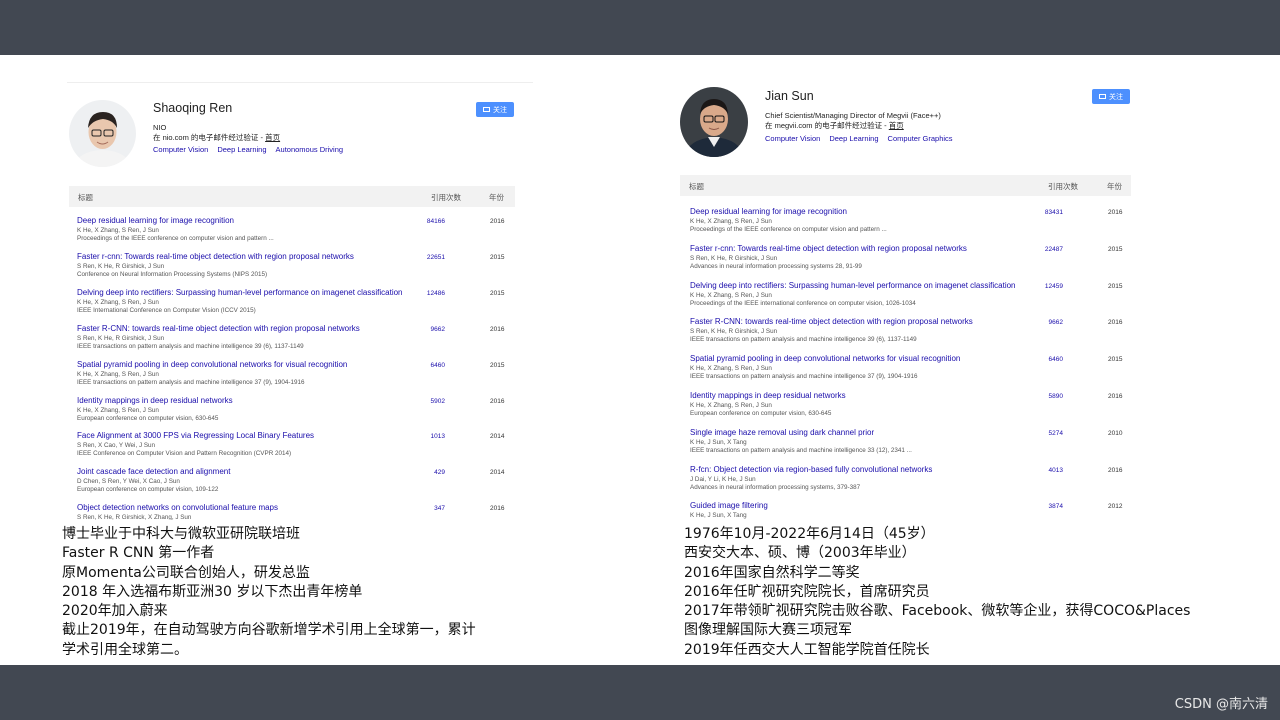 The width and height of the screenshot is (1280, 720). I want to click on citation-count-link: 429, so click(430, 472).